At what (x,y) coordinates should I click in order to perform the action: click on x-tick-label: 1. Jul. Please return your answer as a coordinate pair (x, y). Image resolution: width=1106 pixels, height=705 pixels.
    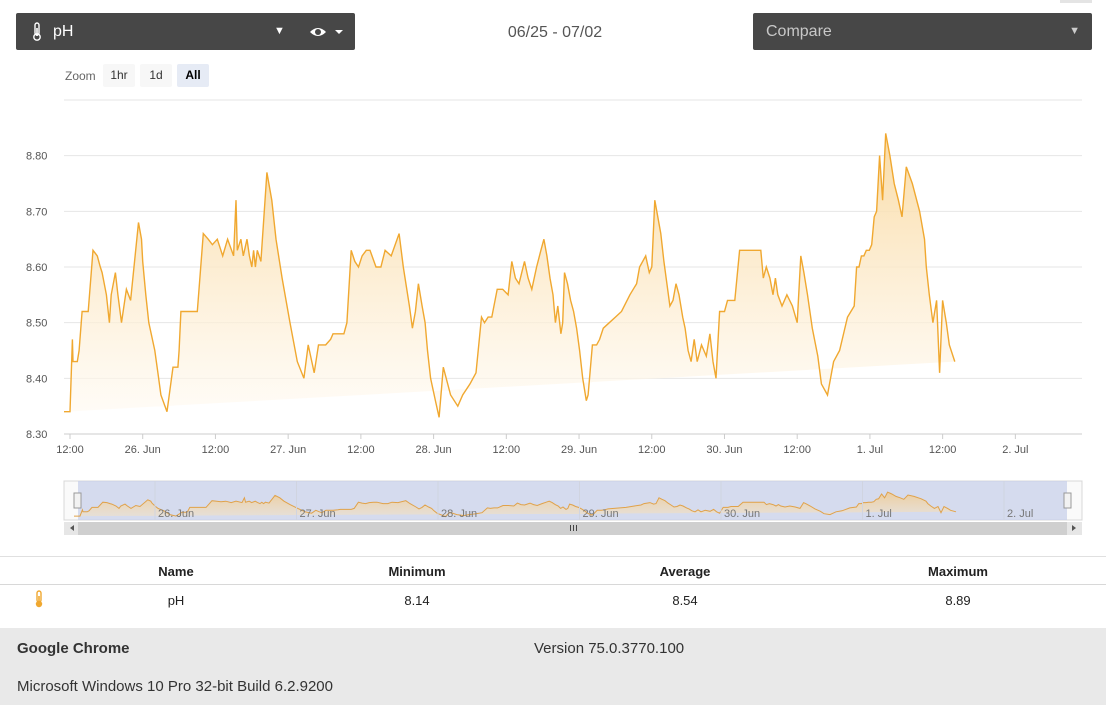
    Looking at the image, I should click on (870, 450).